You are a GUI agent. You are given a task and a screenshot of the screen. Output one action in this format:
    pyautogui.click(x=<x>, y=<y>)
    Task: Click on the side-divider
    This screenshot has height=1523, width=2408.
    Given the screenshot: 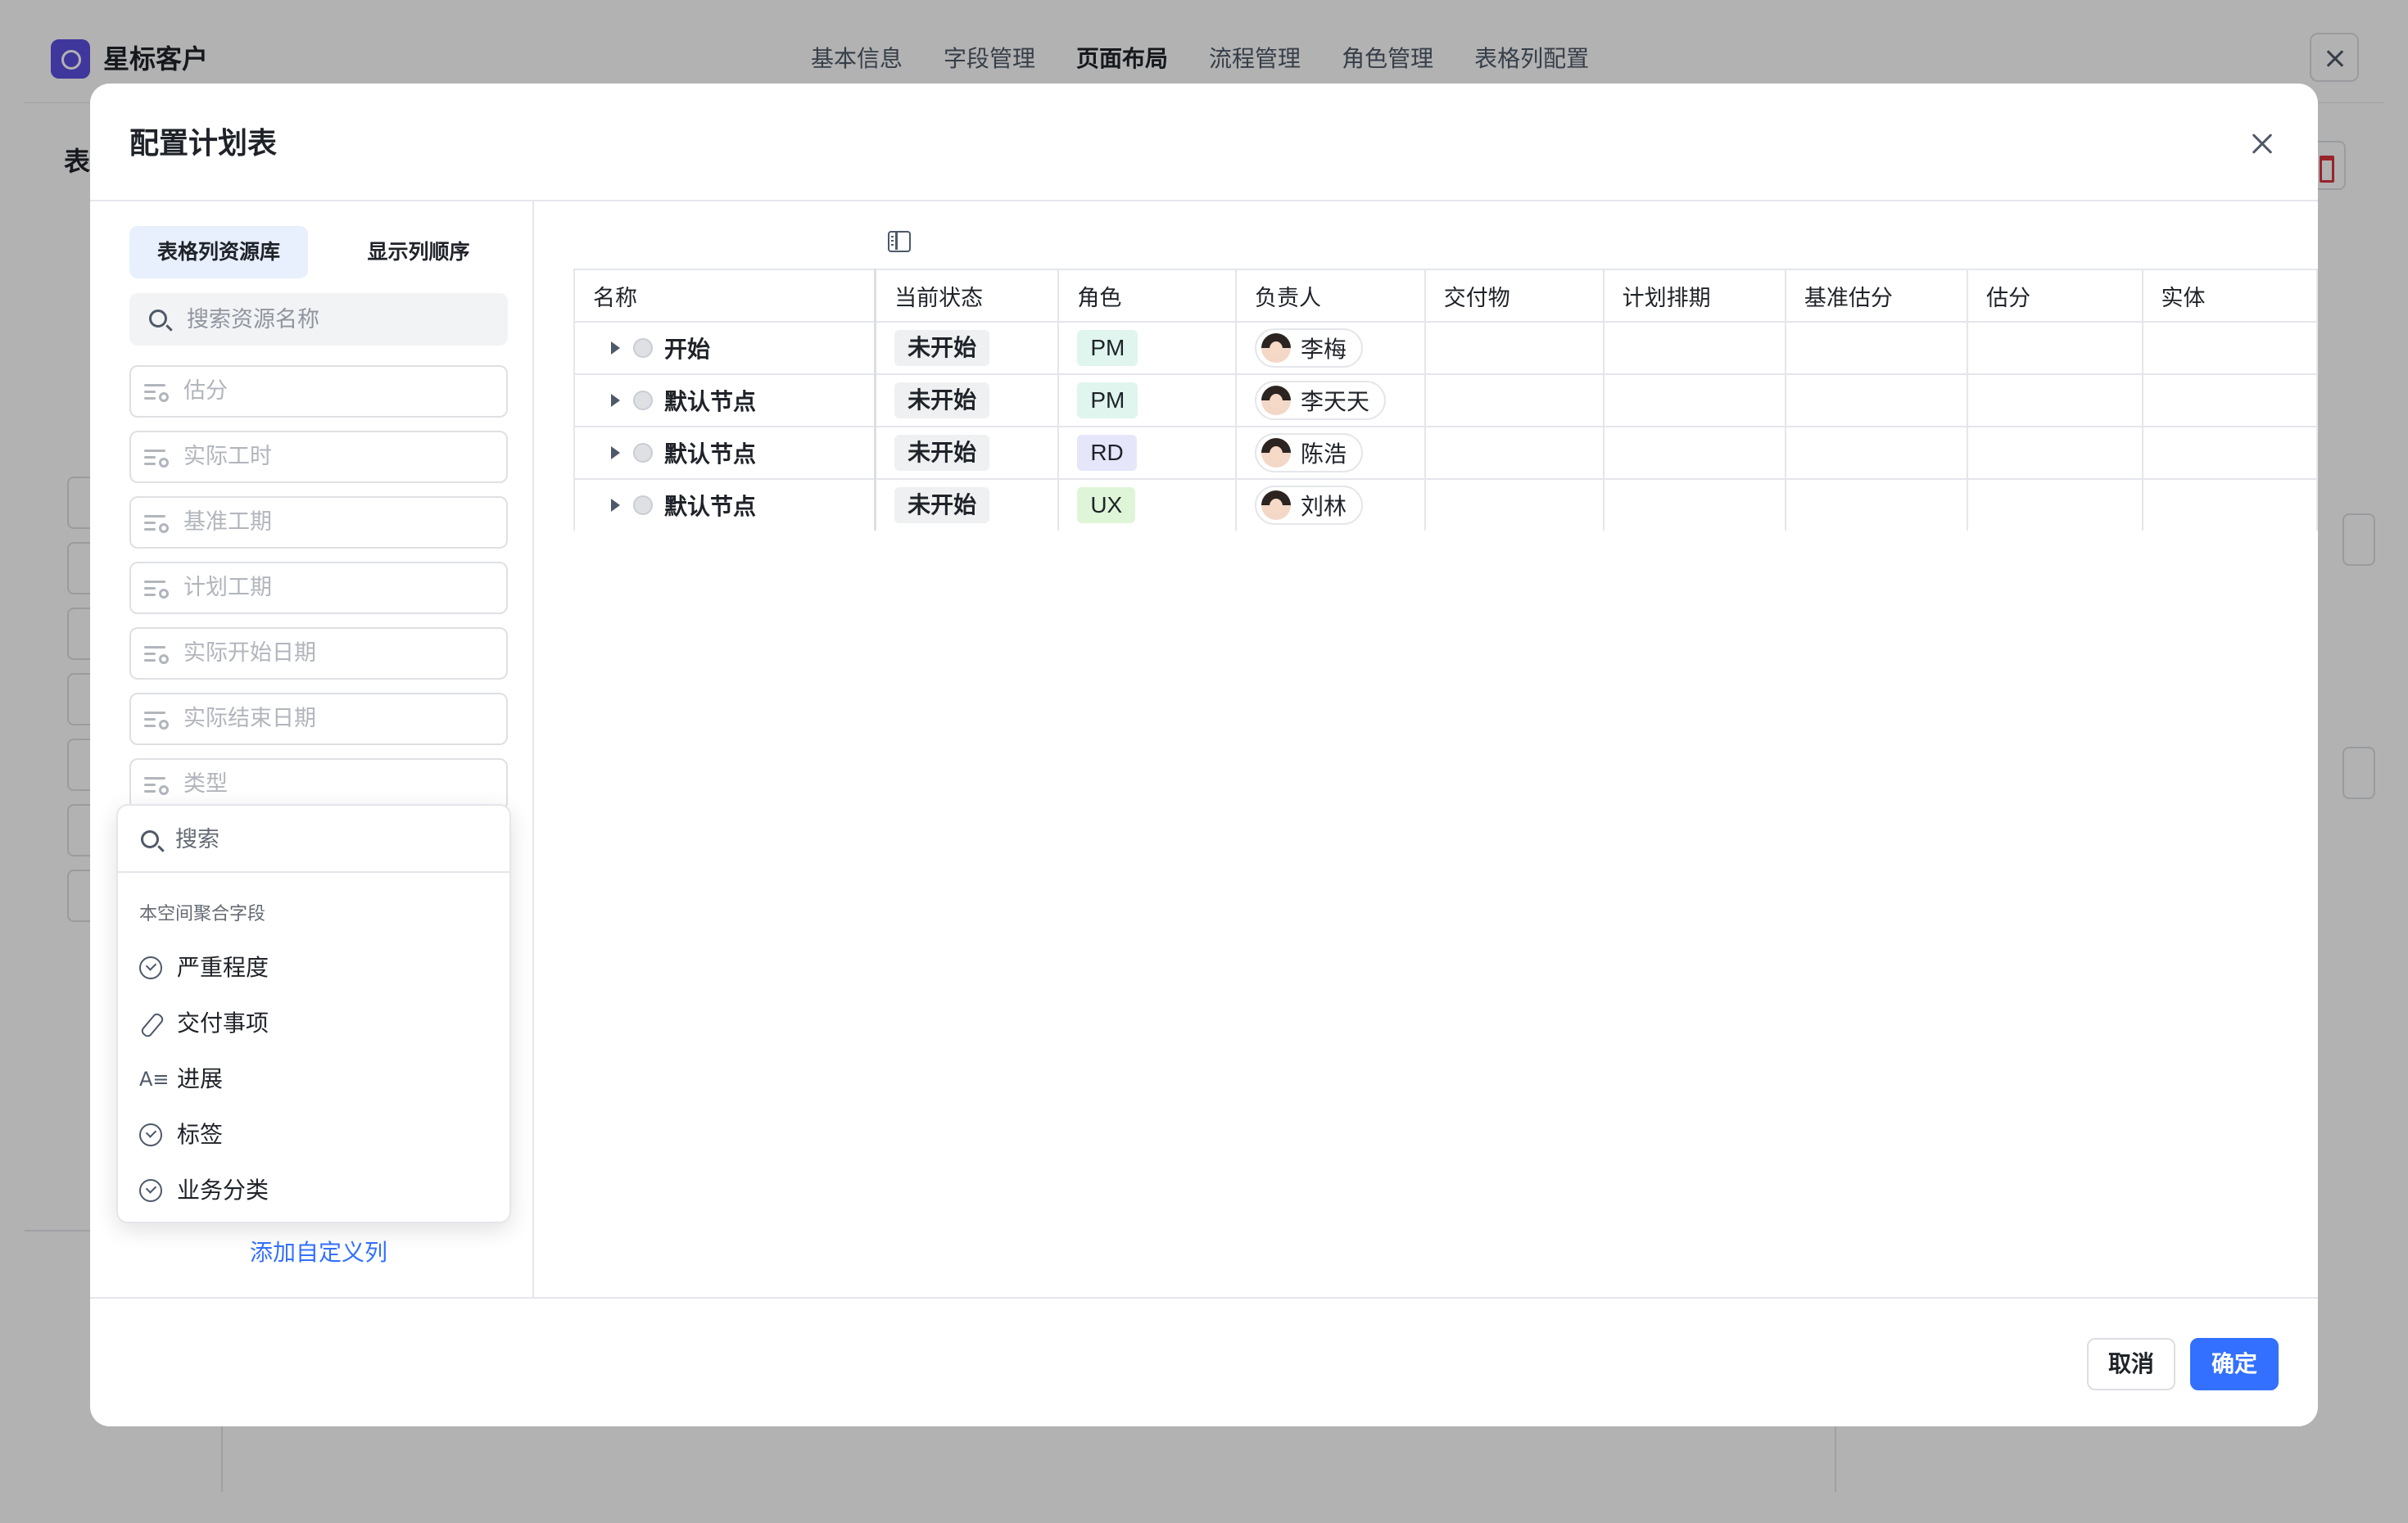 What is the action you would take?
    pyautogui.click(x=533, y=748)
    